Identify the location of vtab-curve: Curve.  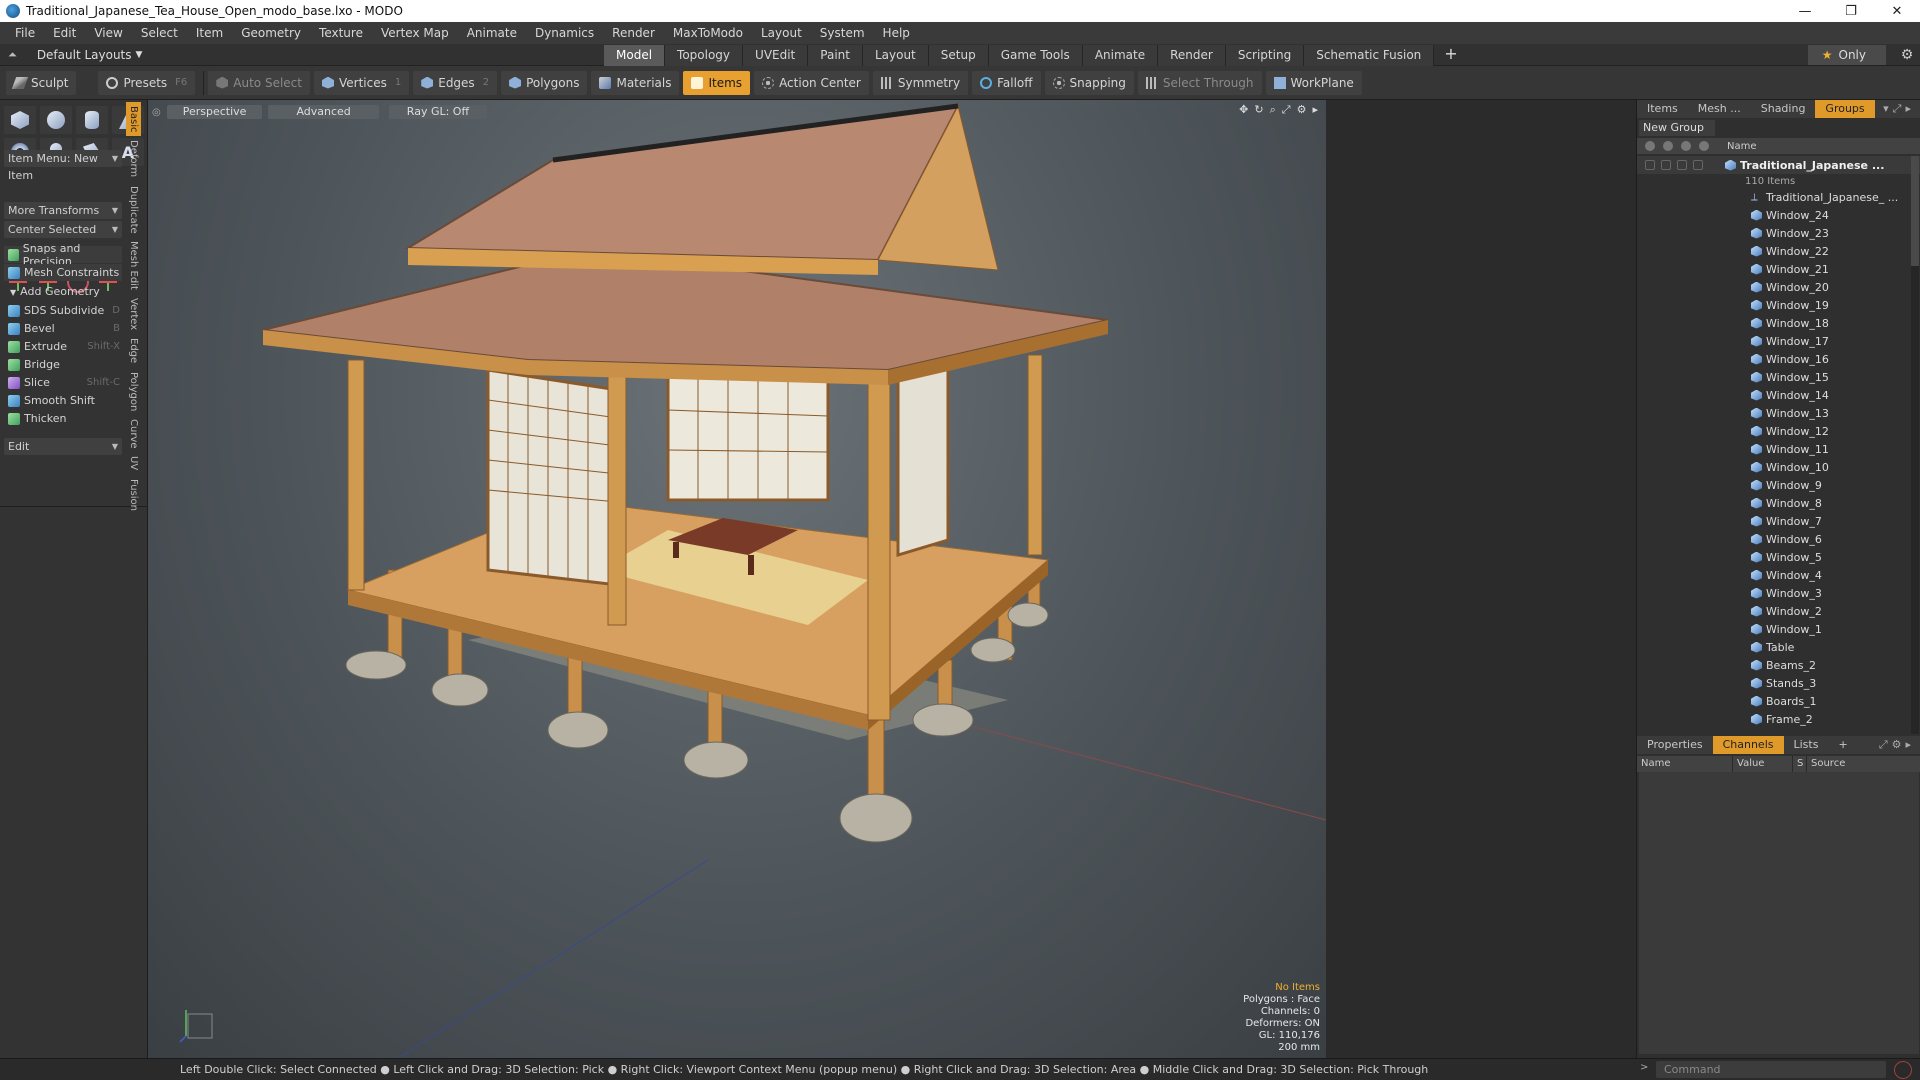
(133, 434).